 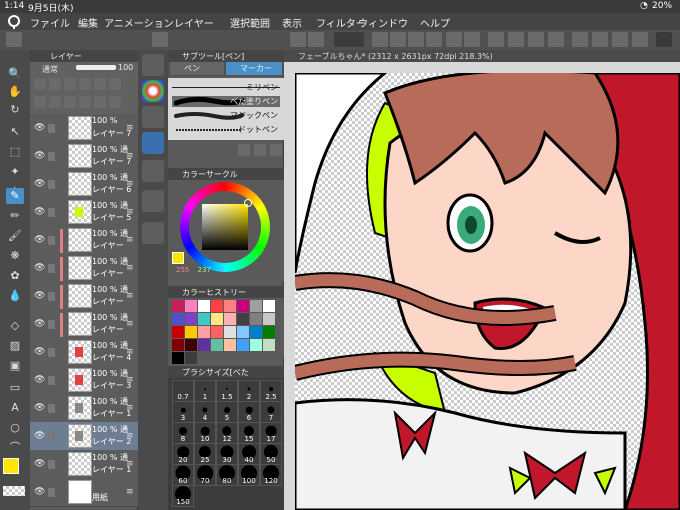 What do you see at coordinates (153, 171) in the screenshot?
I see `tool-property-tab-icon` at bounding box center [153, 171].